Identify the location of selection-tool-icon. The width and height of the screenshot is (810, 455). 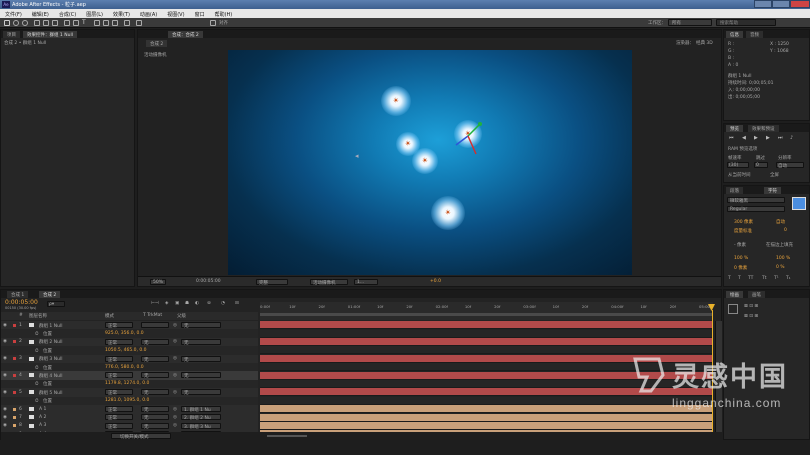
(7, 23).